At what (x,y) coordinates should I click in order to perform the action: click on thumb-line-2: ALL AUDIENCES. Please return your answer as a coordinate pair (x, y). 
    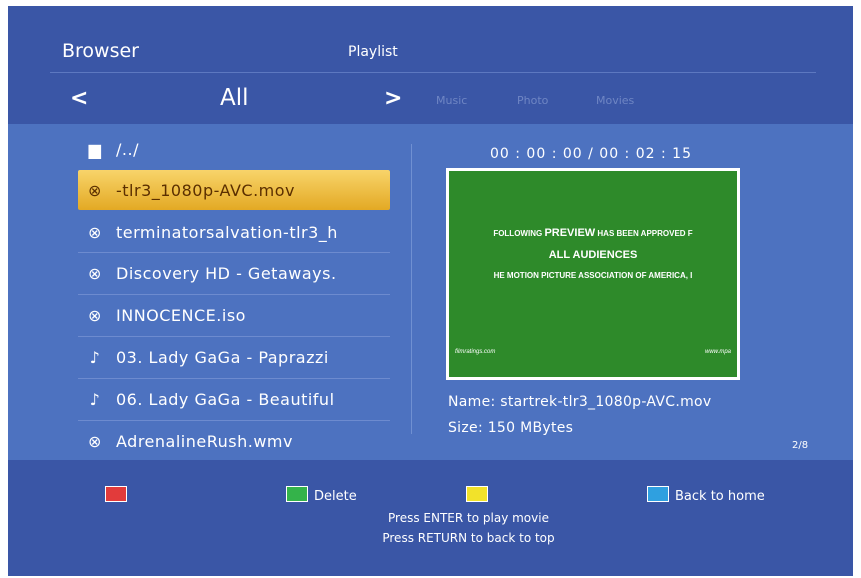
    Looking at the image, I should click on (593, 255).